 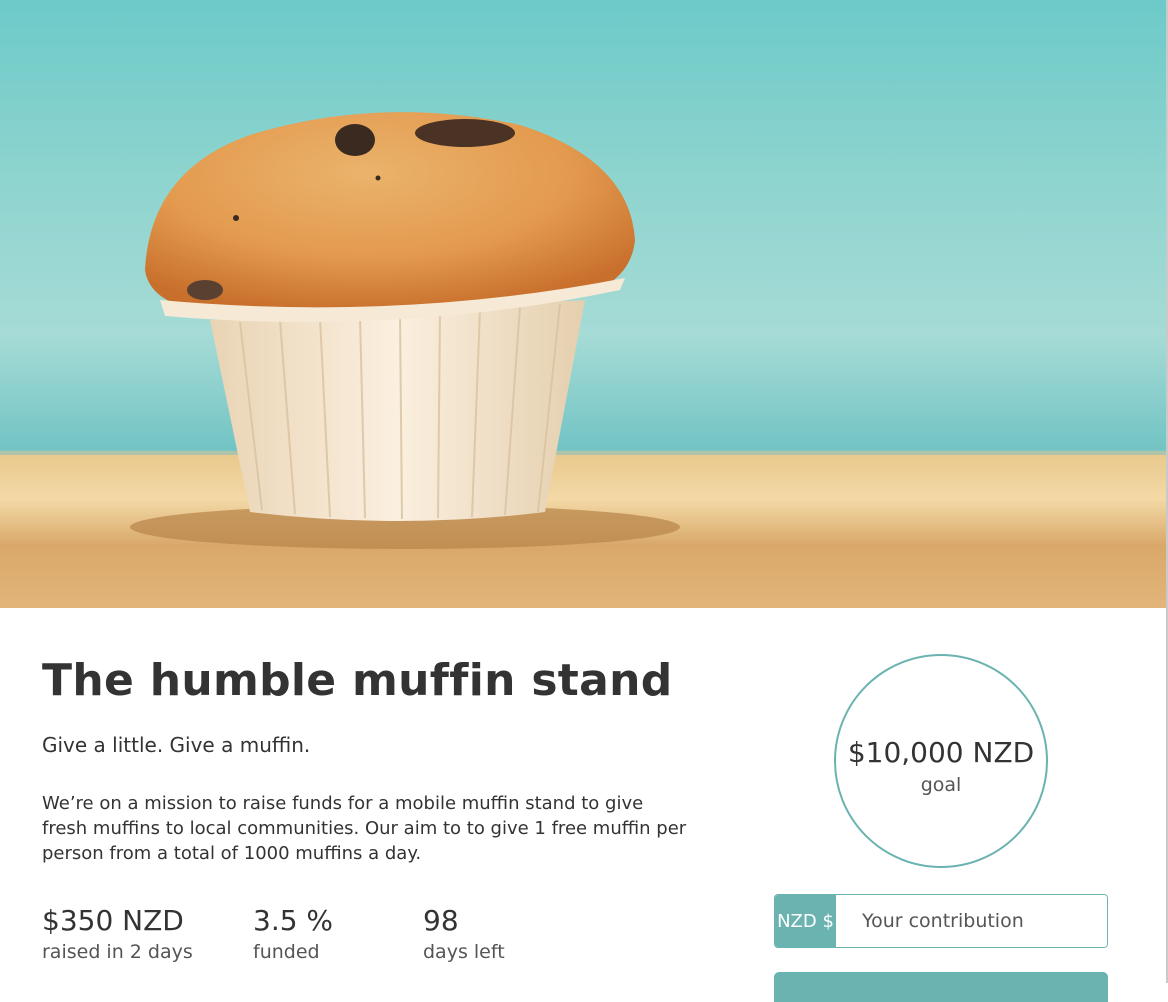 I want to click on goal-circle: $10,000 NZD goal, so click(x=941, y=761).